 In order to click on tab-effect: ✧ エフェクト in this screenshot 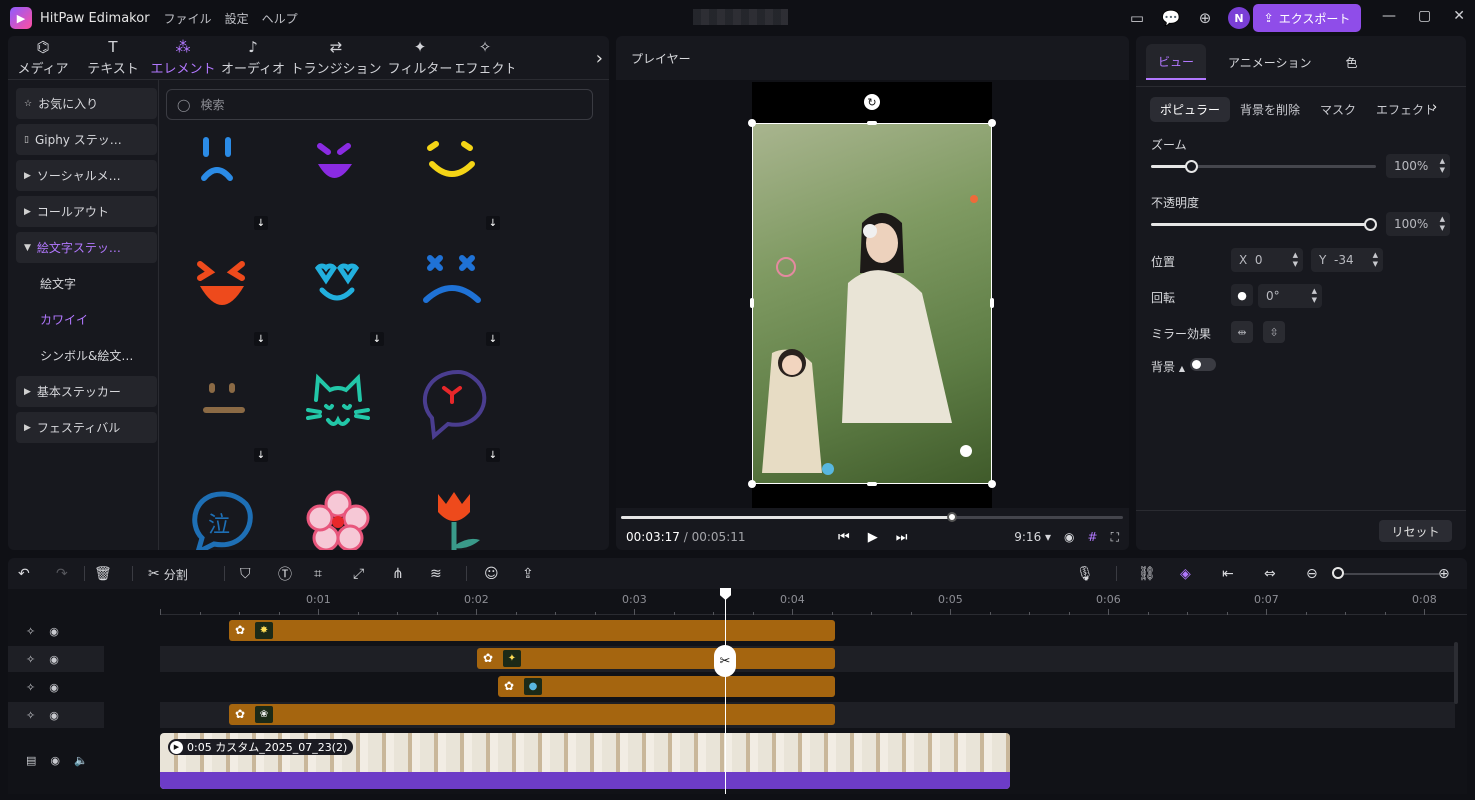, I will do `click(485, 57)`.